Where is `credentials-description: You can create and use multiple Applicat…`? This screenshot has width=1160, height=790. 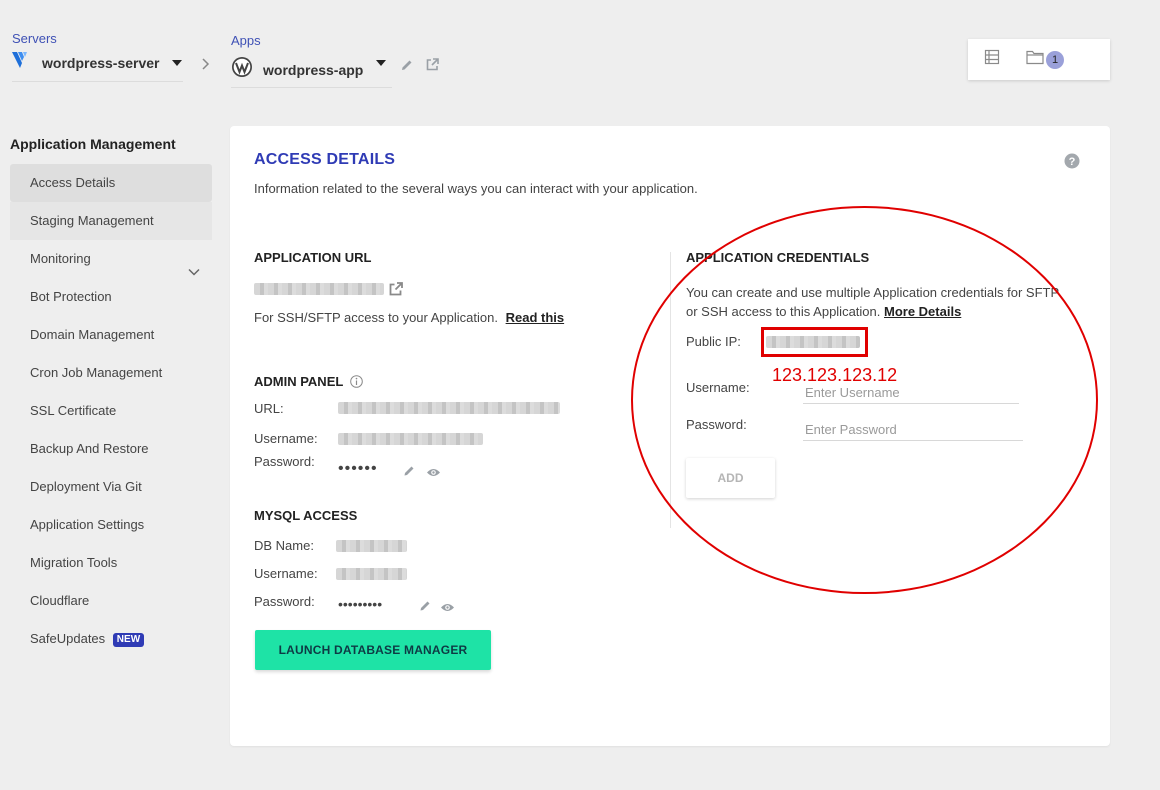
credentials-description: You can create and use multiple Applicat… is located at coordinates (872, 302).